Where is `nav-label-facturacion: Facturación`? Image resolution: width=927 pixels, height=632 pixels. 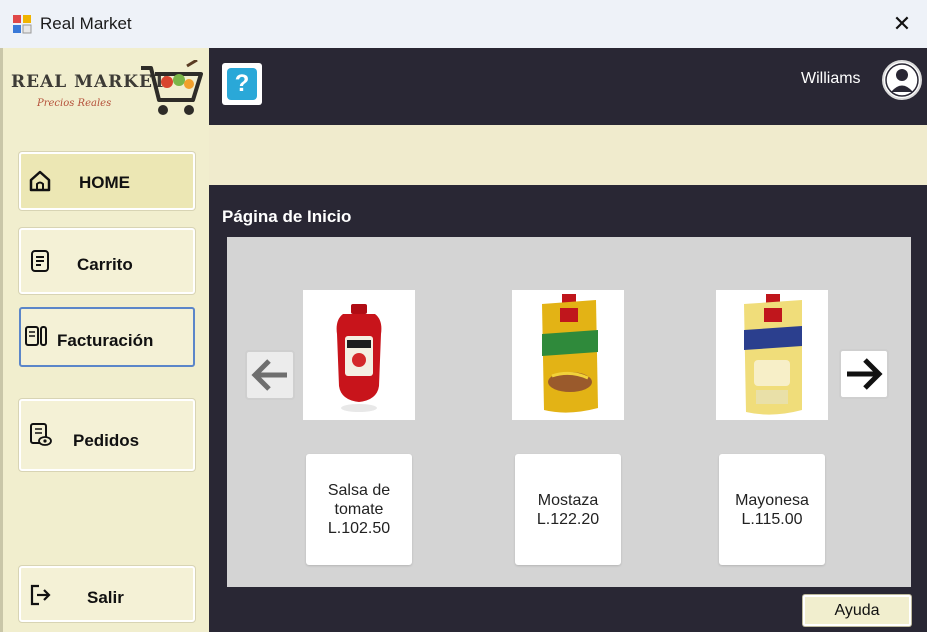
nav-label-facturacion: Facturación is located at coordinates (105, 340).